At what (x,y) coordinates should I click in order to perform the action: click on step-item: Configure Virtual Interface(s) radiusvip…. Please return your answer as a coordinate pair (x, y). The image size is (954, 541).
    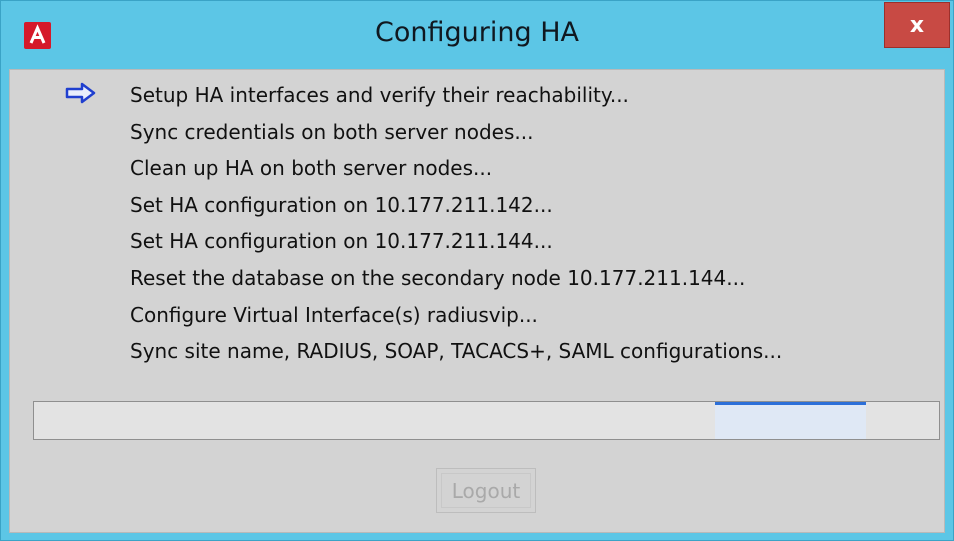
    Looking at the image, I should click on (334, 314).